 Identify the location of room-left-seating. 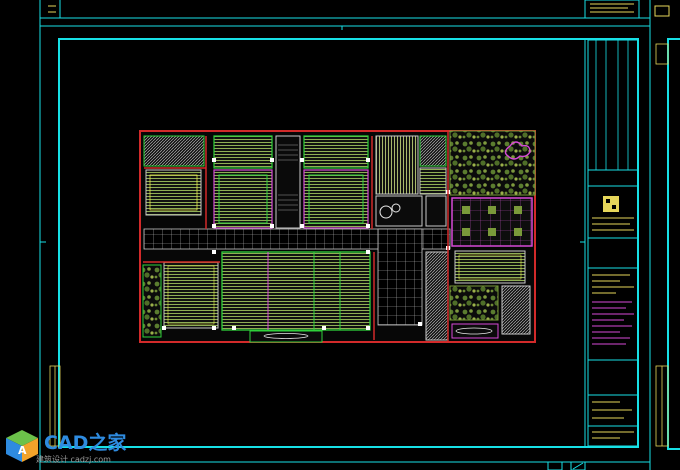
(173, 192).